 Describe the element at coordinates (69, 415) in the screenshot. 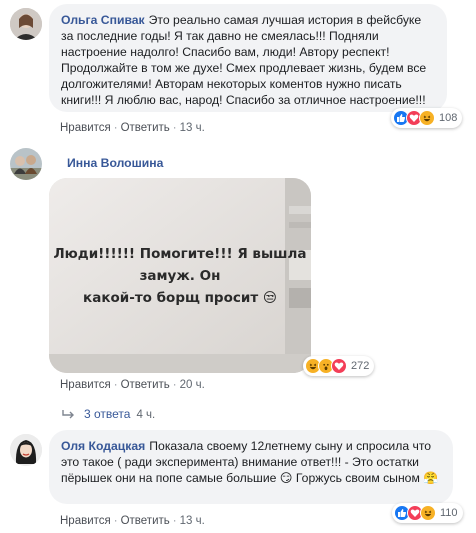

I see `reply-arrow-icon` at that location.